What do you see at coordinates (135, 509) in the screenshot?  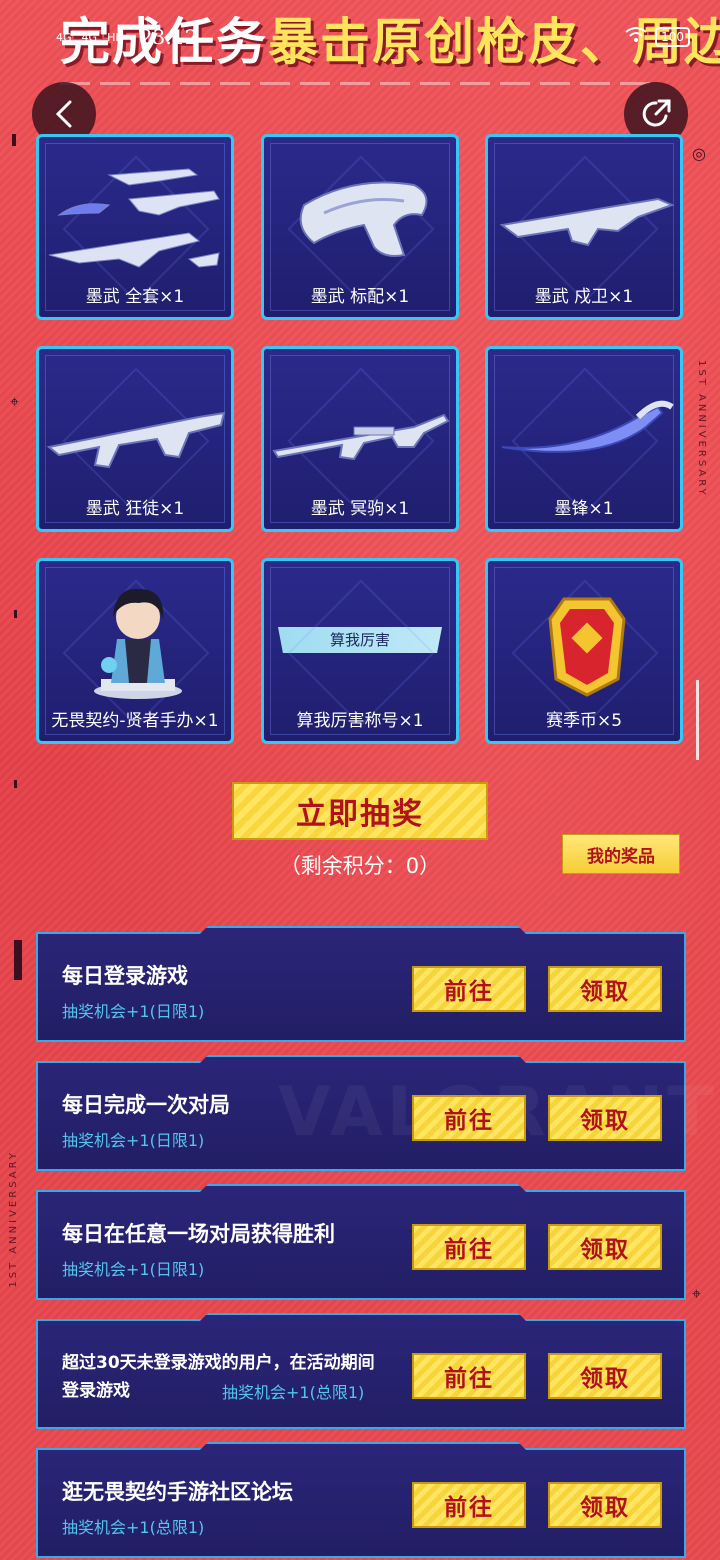 I see `prize-label: 墨武 狂徒×1` at bounding box center [135, 509].